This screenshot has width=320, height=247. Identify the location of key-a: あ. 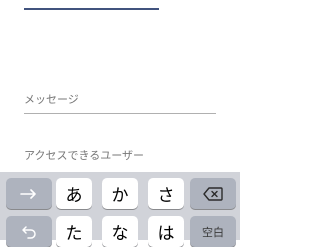
(74, 193).